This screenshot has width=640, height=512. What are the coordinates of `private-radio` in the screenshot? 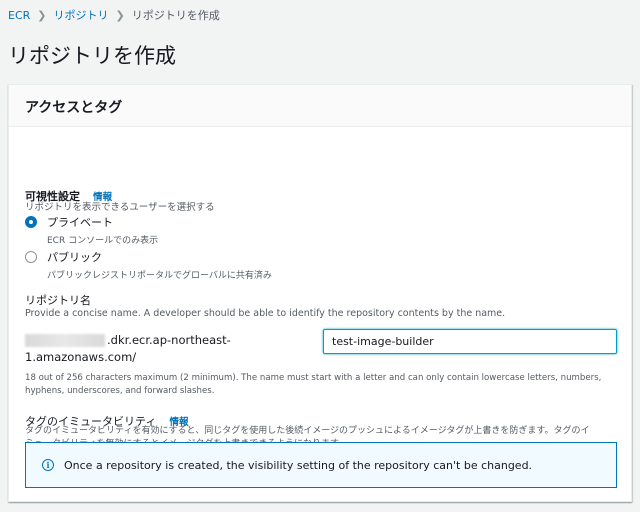 It's located at (31, 222).